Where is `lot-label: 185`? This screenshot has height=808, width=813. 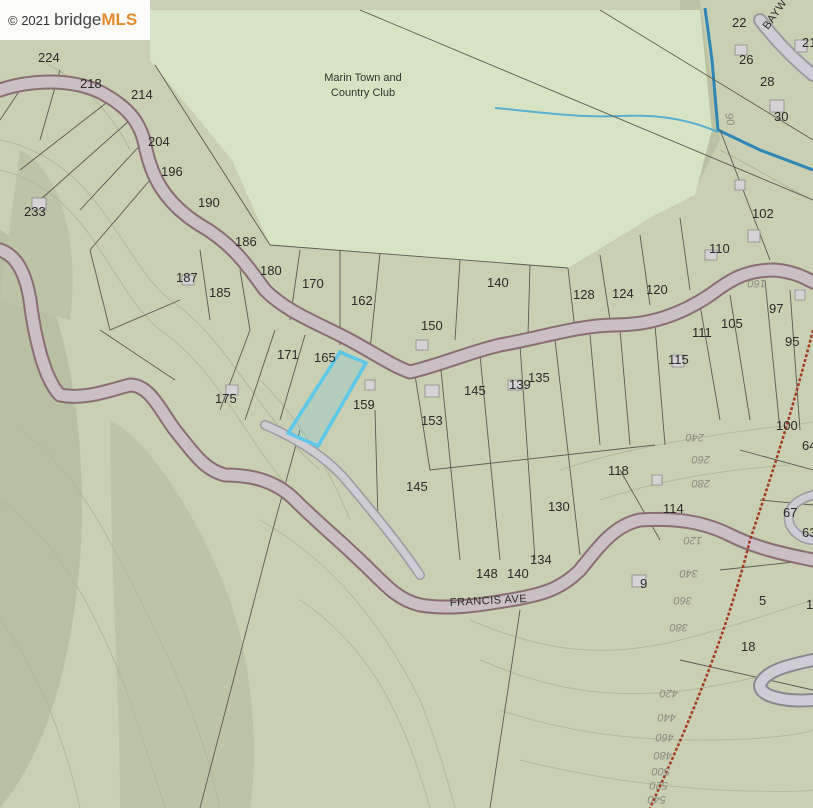
lot-label: 185 is located at coordinates (220, 292).